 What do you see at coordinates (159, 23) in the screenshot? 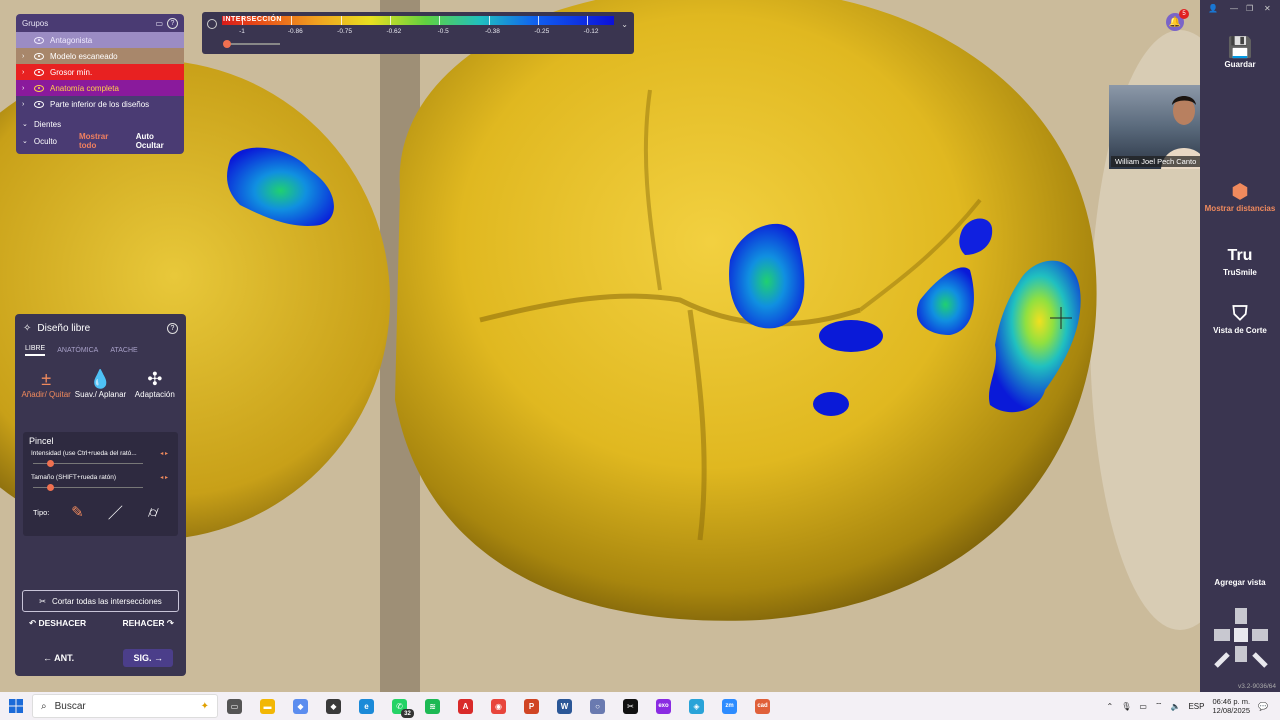
I see `display-settings-icon: ▭` at bounding box center [159, 23].